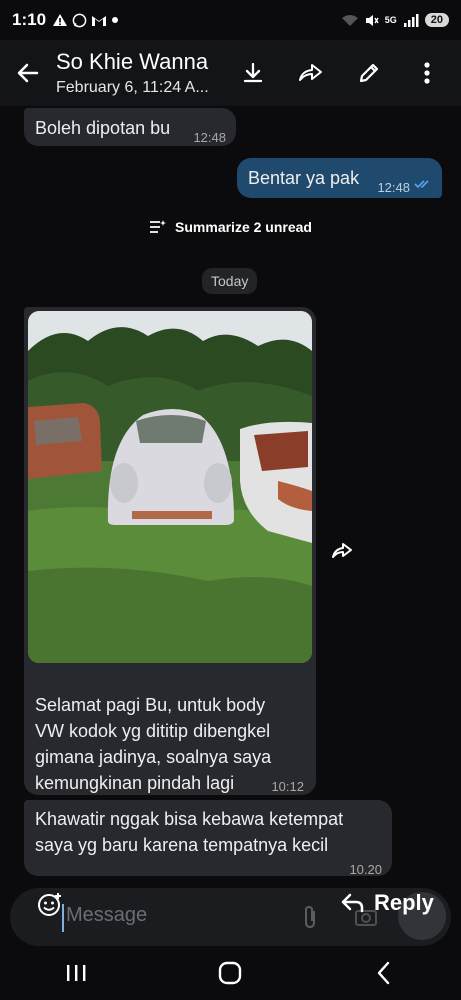 This screenshot has width=461, height=1000. I want to click on message-placeholder: Message, so click(107, 915).